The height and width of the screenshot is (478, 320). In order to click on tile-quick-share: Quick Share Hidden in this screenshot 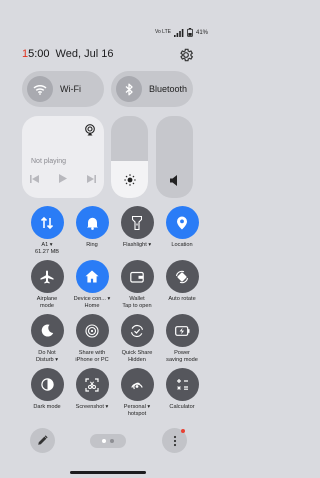, I will do `click(137, 338)`.